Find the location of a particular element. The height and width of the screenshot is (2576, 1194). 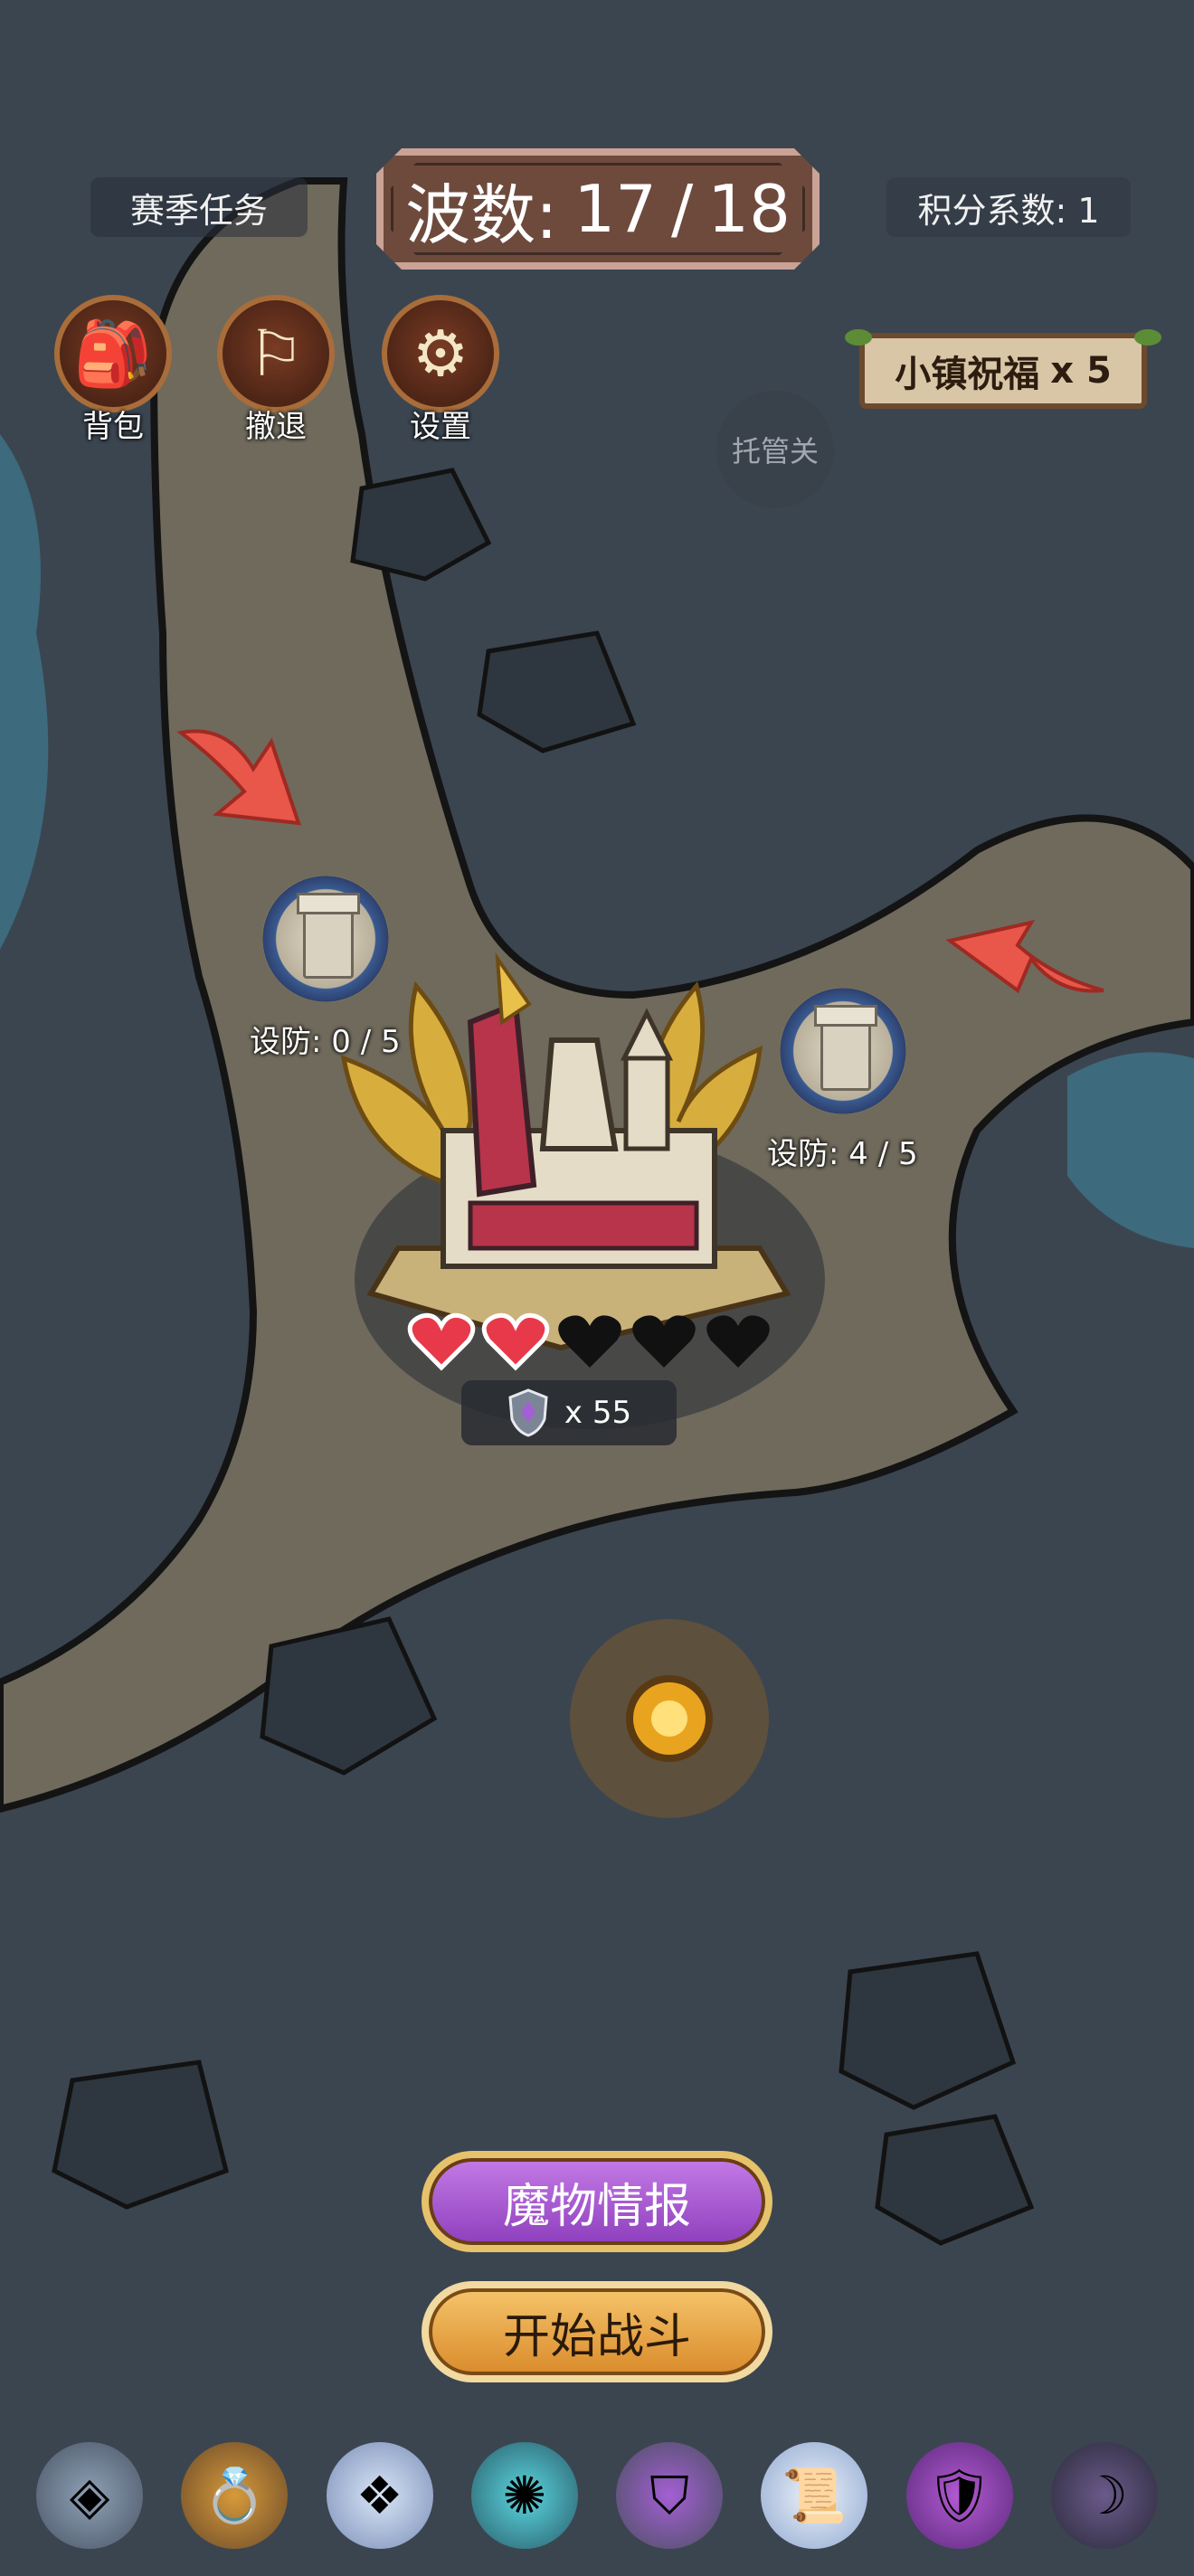

base-health is located at coordinates (589, 1342).